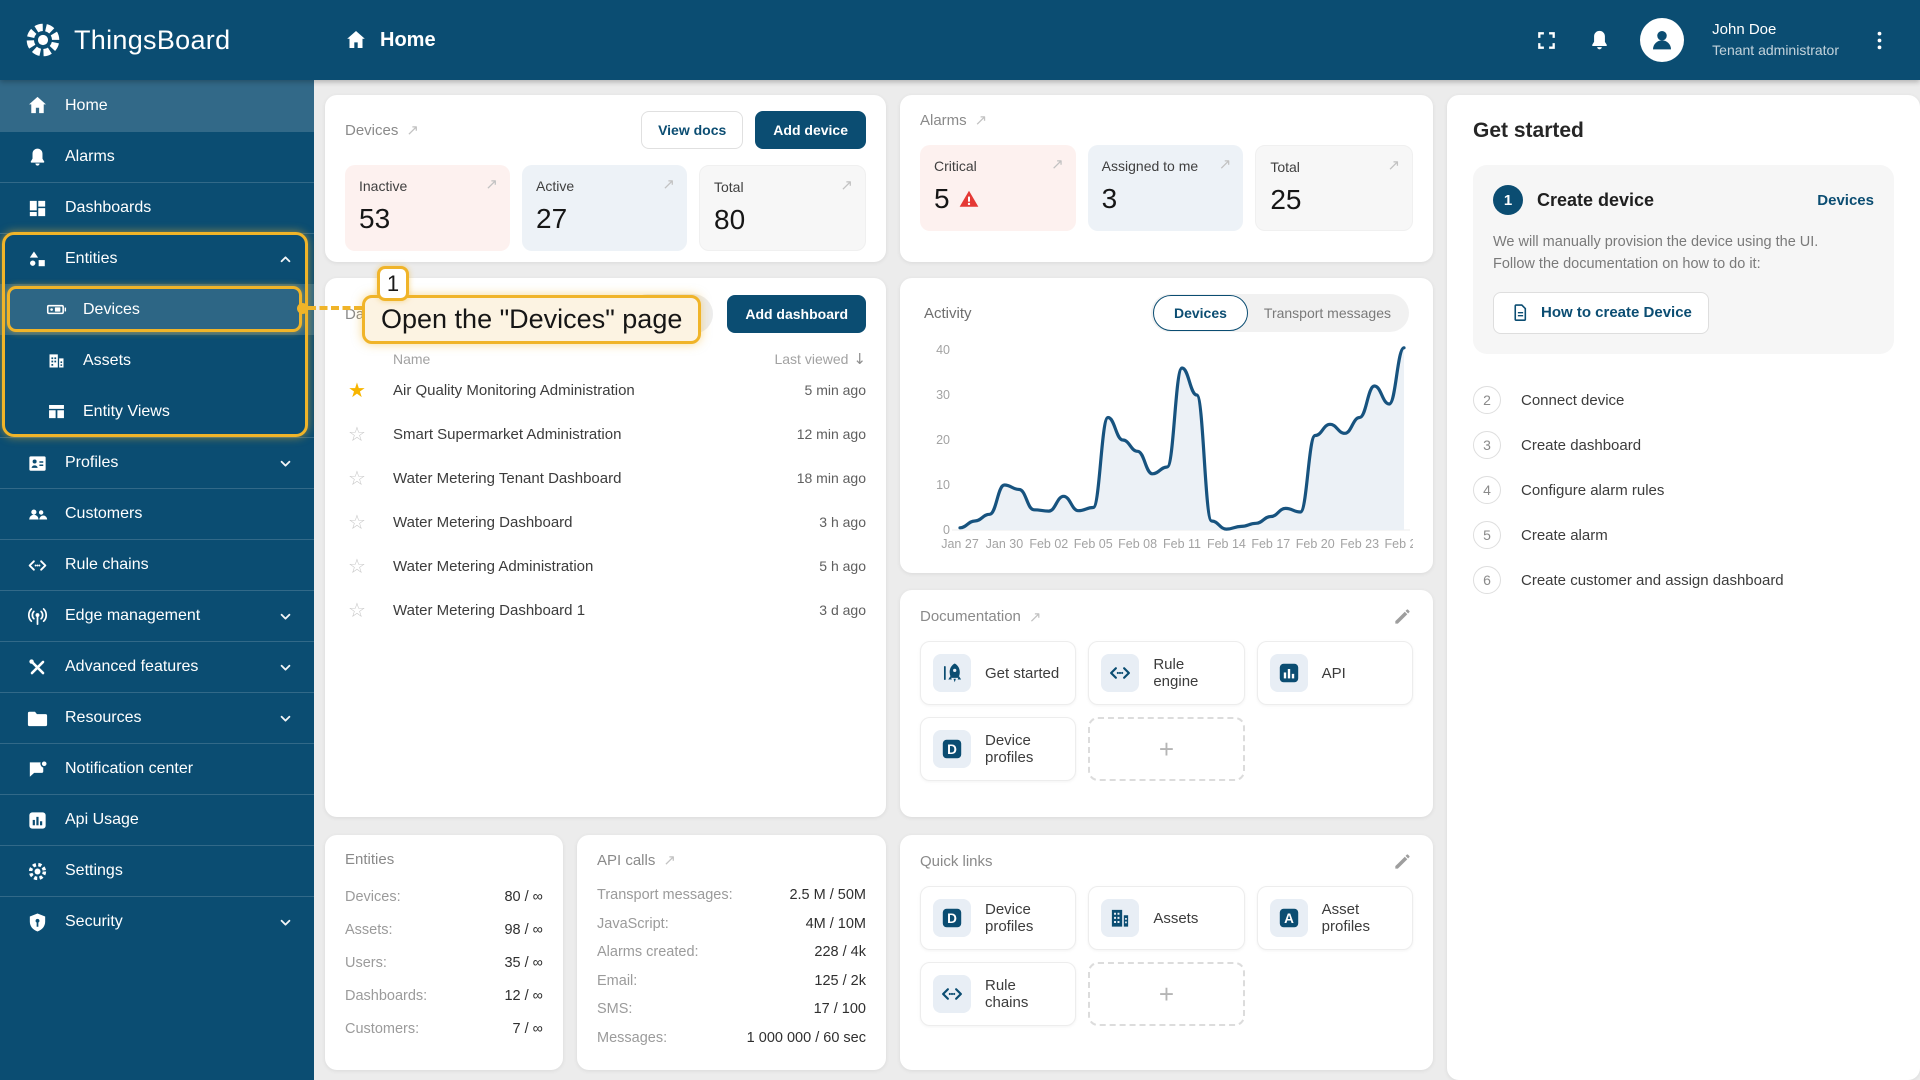 The image size is (1920, 1080). I want to click on stat-total: Total ↗ 80, so click(782, 208).